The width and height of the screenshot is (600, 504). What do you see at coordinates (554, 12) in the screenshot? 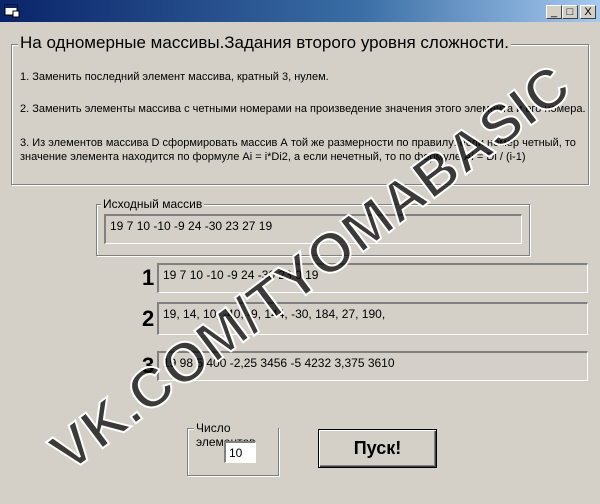
I see `minimize-button: _` at bounding box center [554, 12].